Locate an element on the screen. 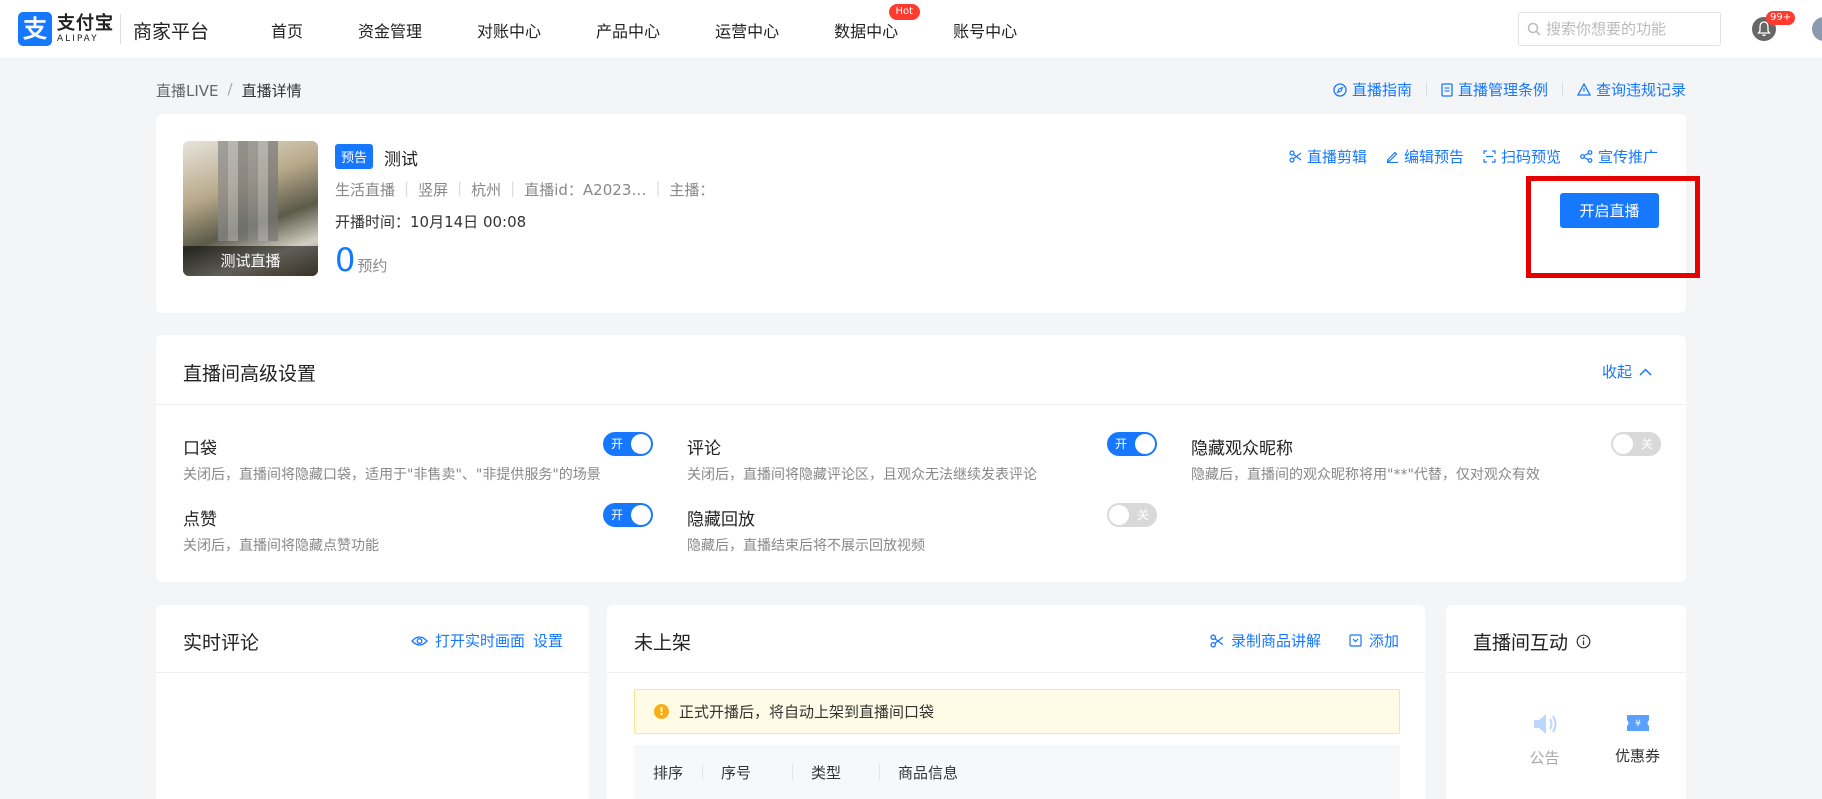 Image resolution: width=1822 pixels, height=799 pixels. eye-icon is located at coordinates (419, 640).